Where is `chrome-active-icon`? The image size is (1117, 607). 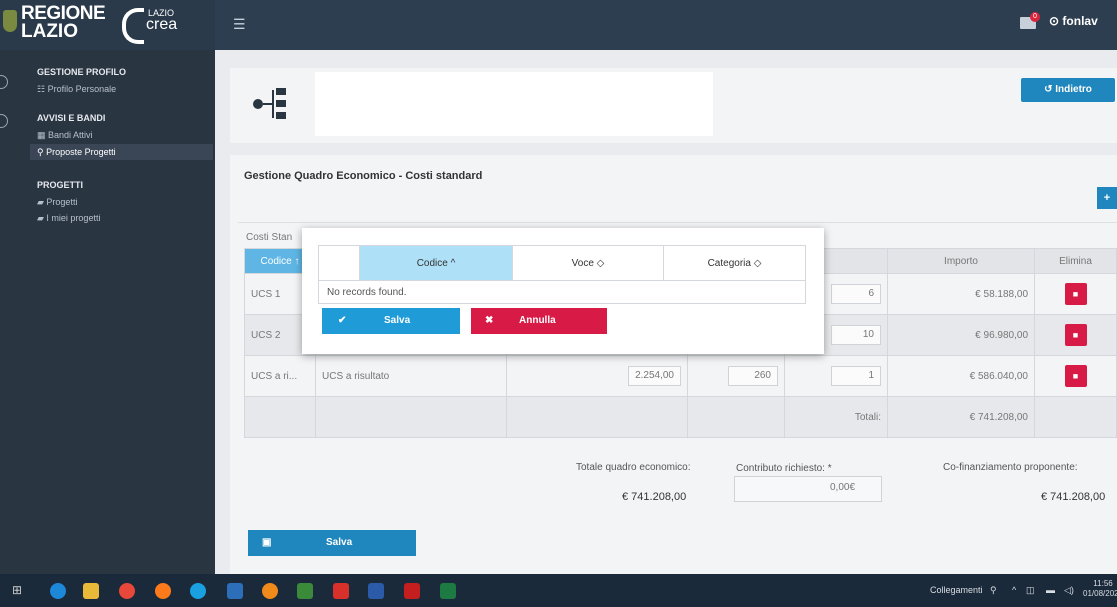
chrome-active-icon is located at coordinates (305, 591).